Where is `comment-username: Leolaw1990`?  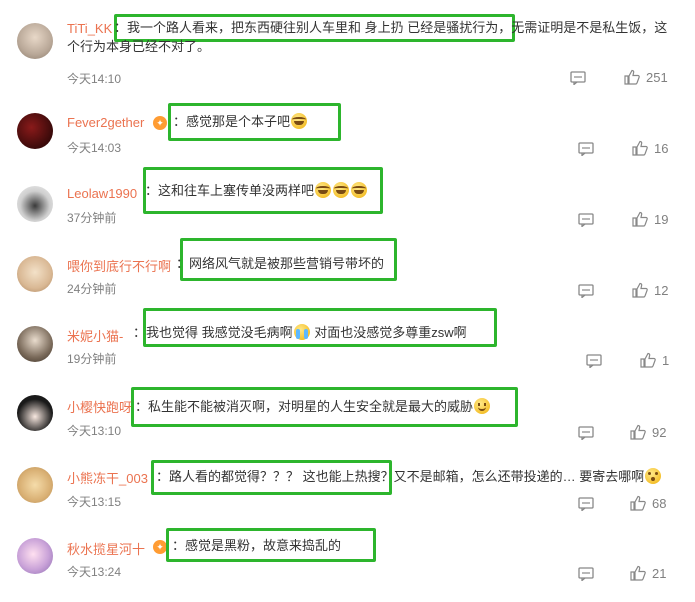
comment-username: Leolaw1990 is located at coordinates (102, 193).